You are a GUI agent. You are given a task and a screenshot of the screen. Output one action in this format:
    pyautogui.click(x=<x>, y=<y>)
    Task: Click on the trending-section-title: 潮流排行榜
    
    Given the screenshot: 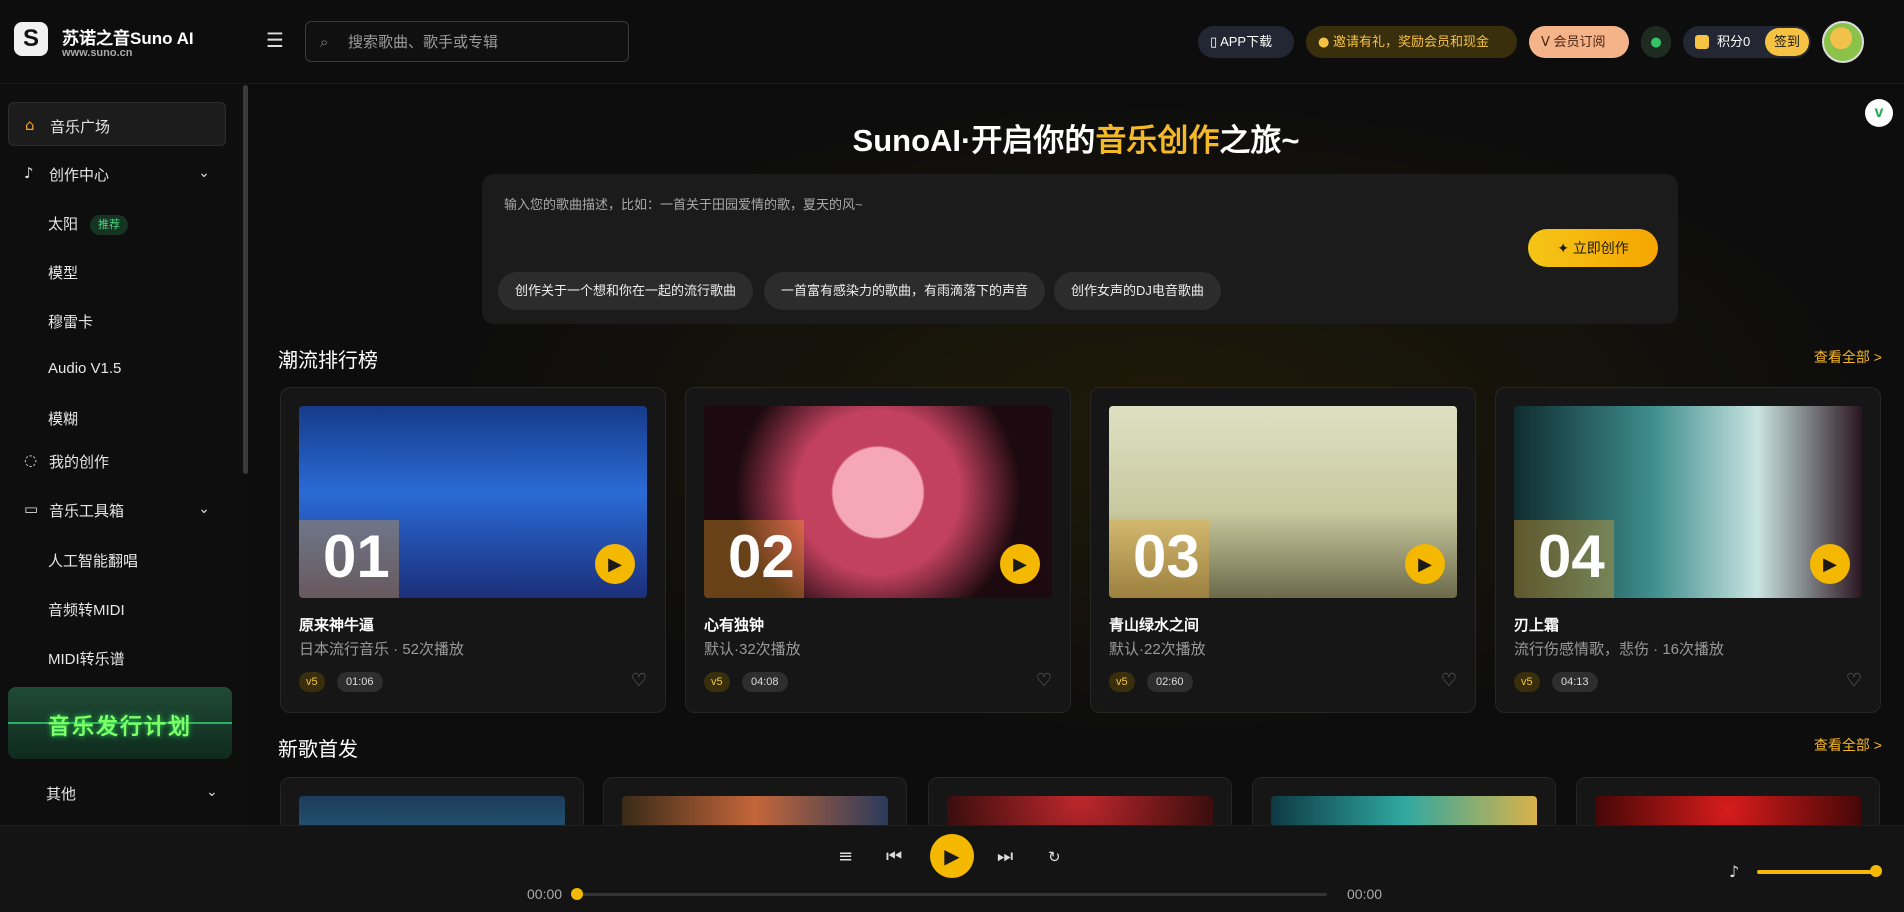 What is the action you would take?
    pyautogui.click(x=328, y=361)
    